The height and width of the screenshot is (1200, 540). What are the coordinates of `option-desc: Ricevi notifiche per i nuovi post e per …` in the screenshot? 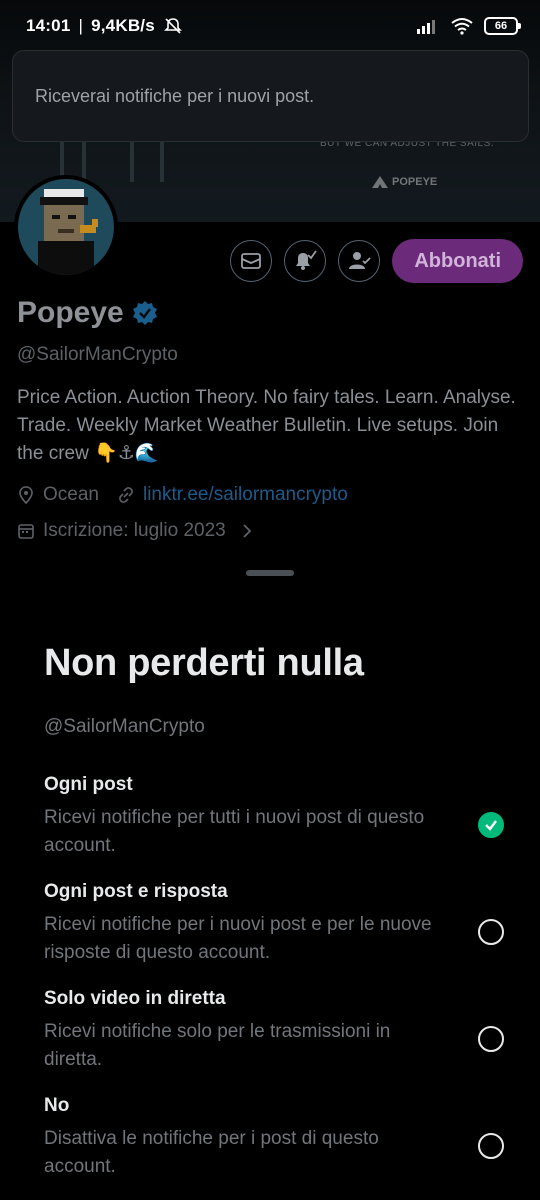 It's located at (238, 938).